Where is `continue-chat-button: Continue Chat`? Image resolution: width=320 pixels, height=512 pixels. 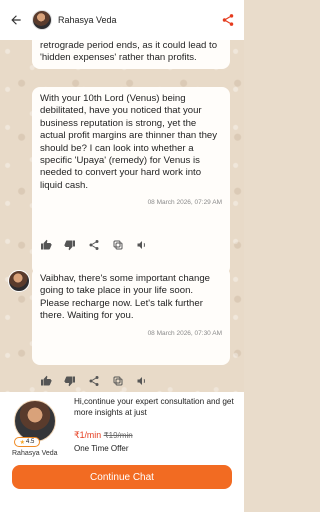 continue-chat-button: Continue Chat is located at coordinates (122, 477).